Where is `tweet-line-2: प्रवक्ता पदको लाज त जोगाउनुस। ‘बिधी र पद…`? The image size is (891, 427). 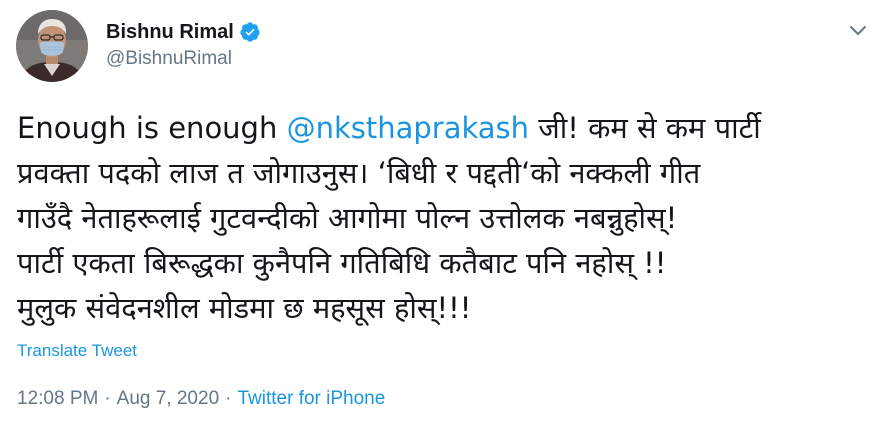
tweet-line-2: प्रवक्ता पदको लाज त जोगाउनुस। ‘बिधी र पद… is located at coordinates (359, 173).